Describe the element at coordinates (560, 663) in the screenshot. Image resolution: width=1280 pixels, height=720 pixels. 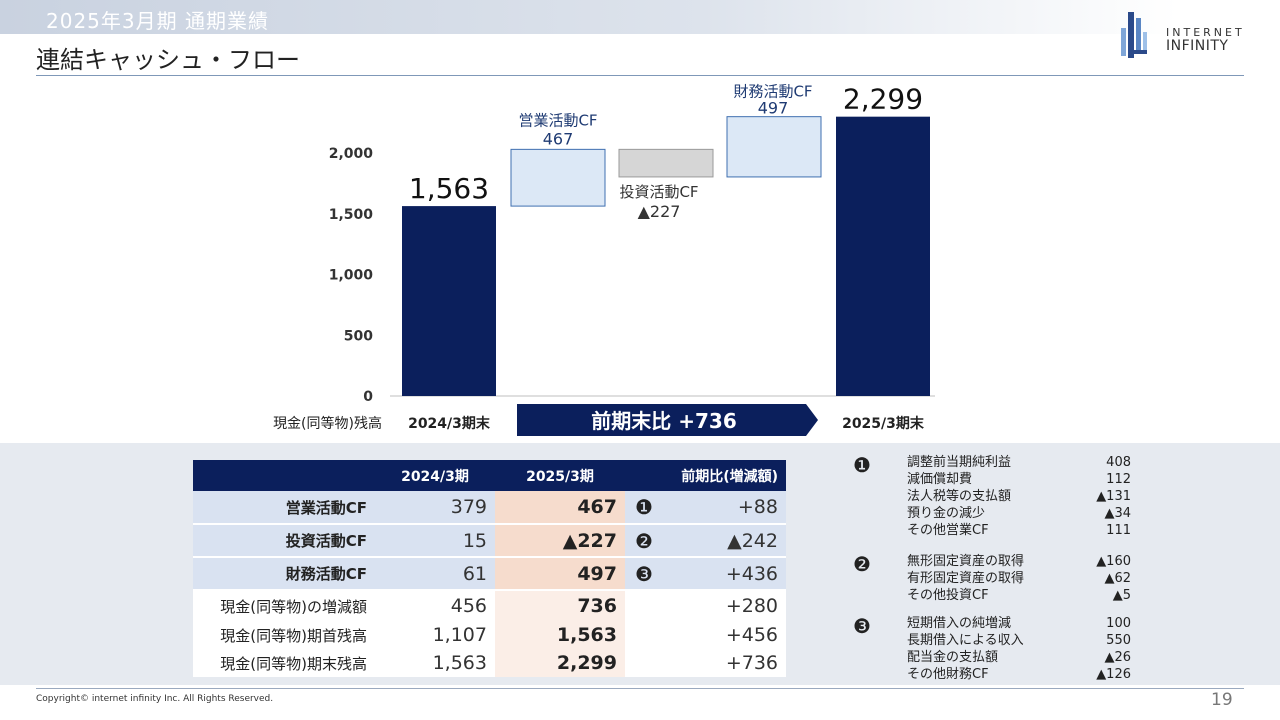
I see `current-year-value: 2,299` at that location.